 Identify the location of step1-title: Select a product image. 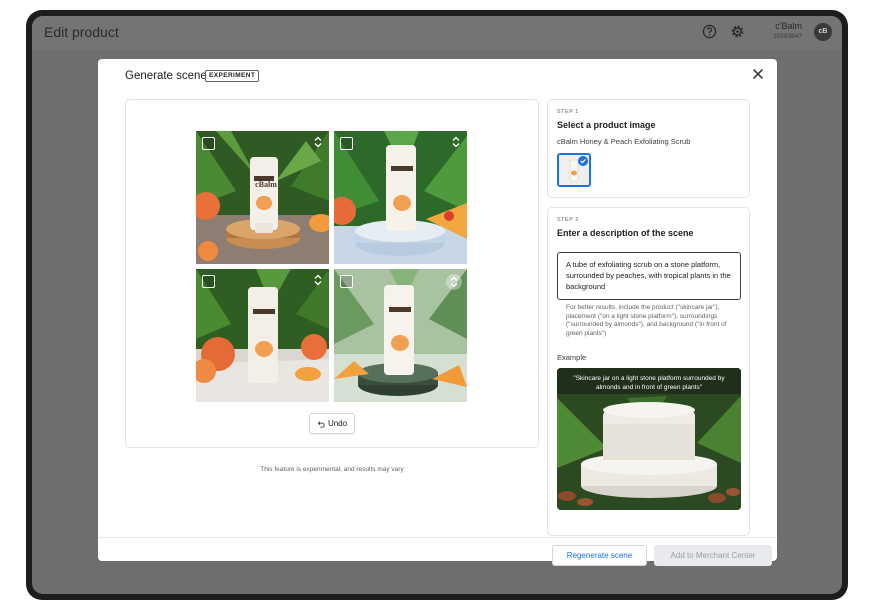
(606, 125).